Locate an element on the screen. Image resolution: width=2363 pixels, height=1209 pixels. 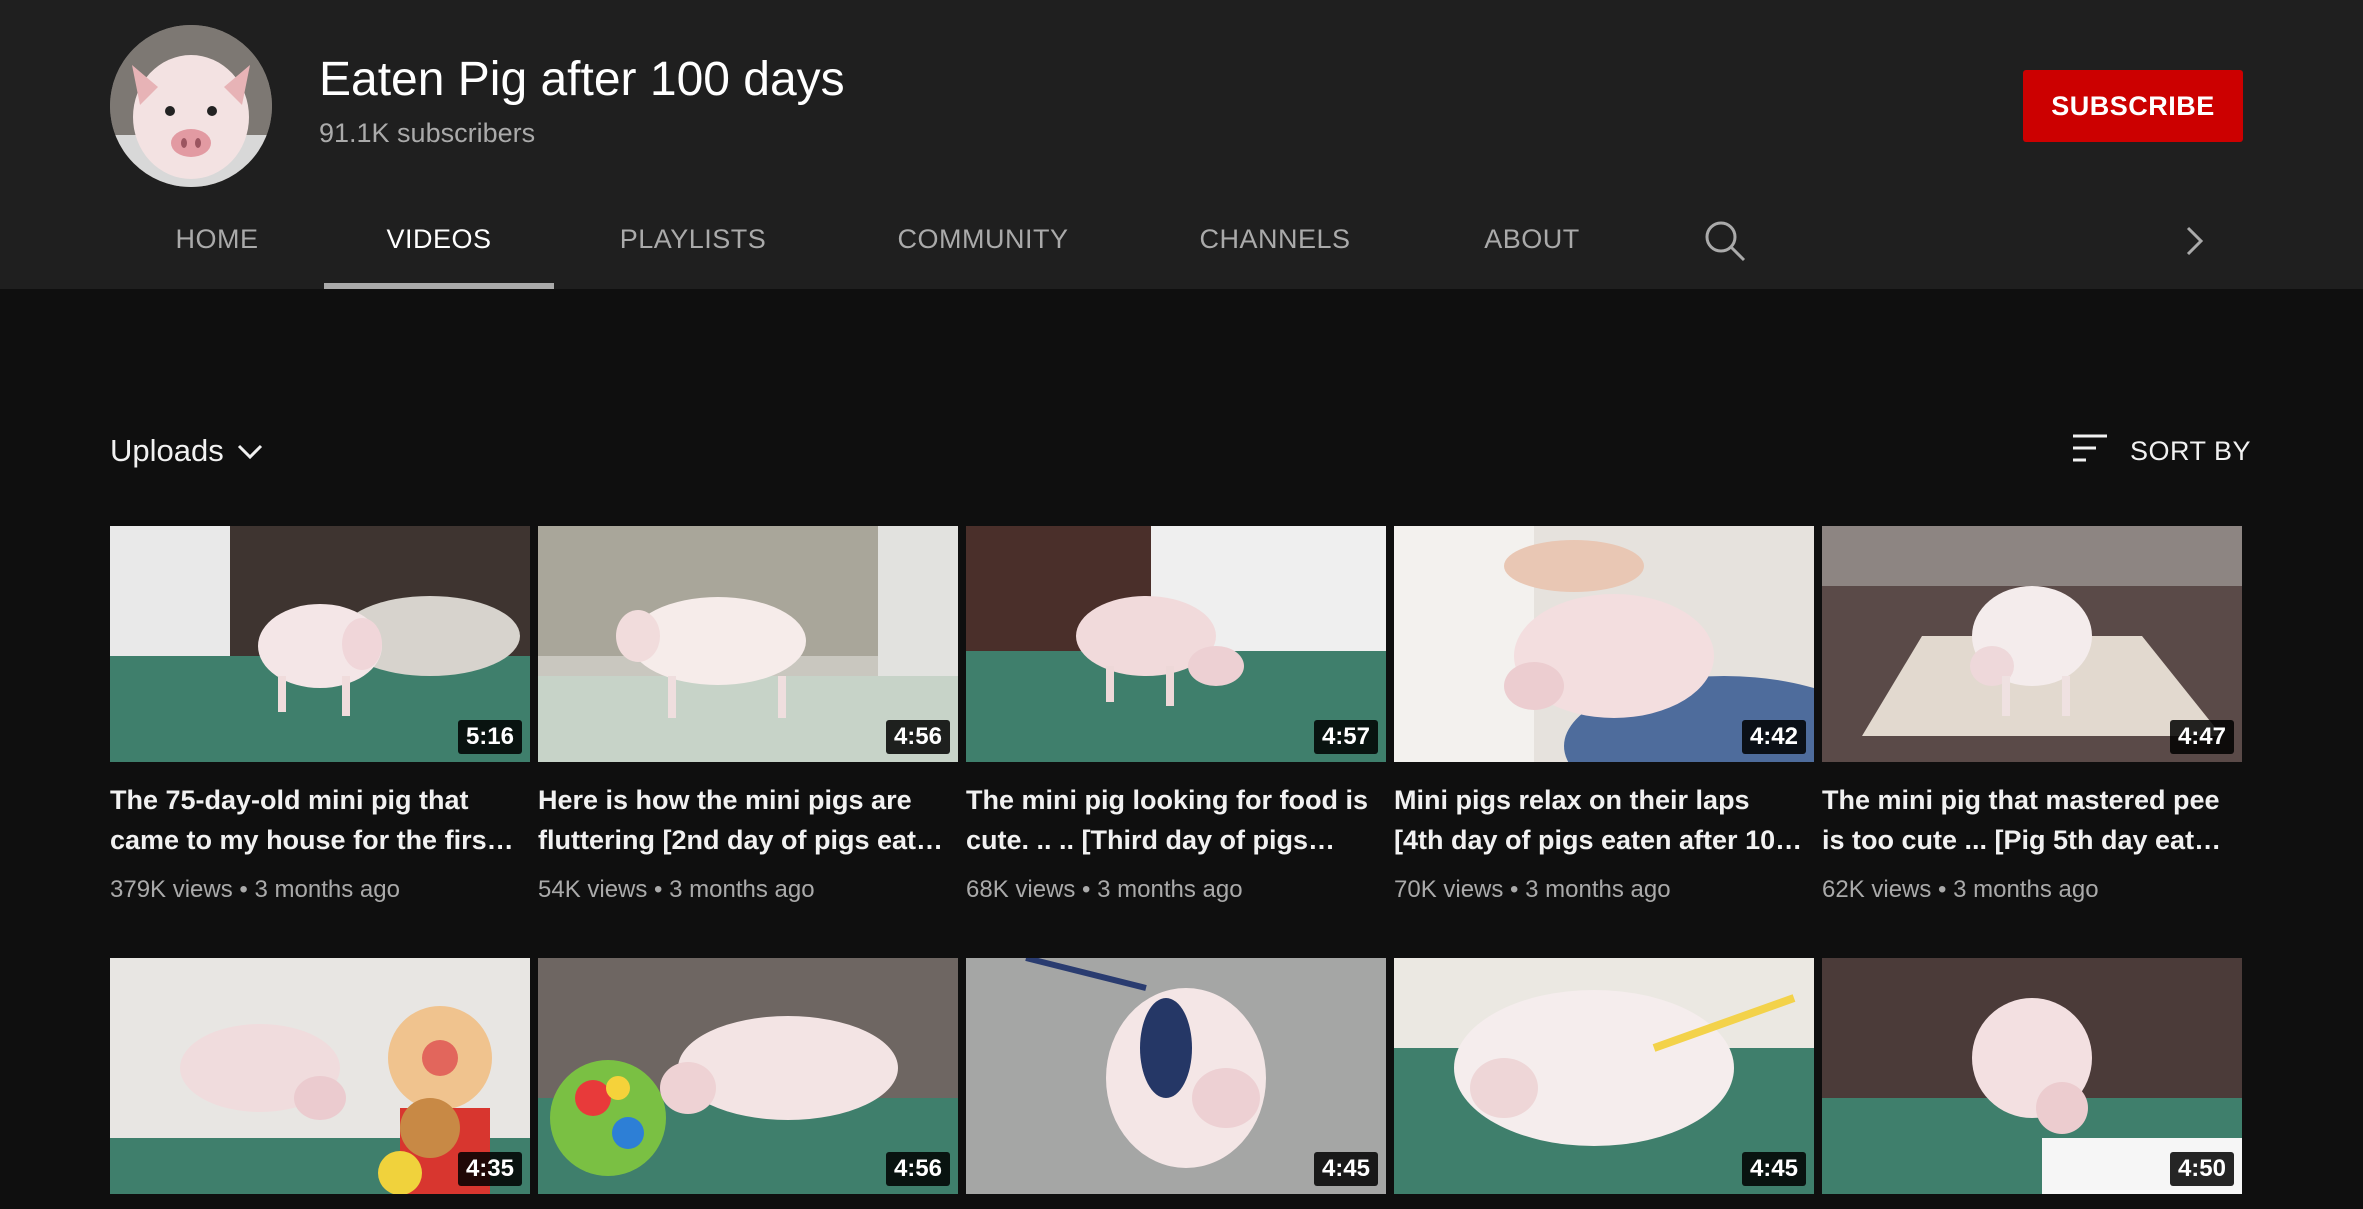
video-card: 4:56 is located at coordinates (748, 1076).